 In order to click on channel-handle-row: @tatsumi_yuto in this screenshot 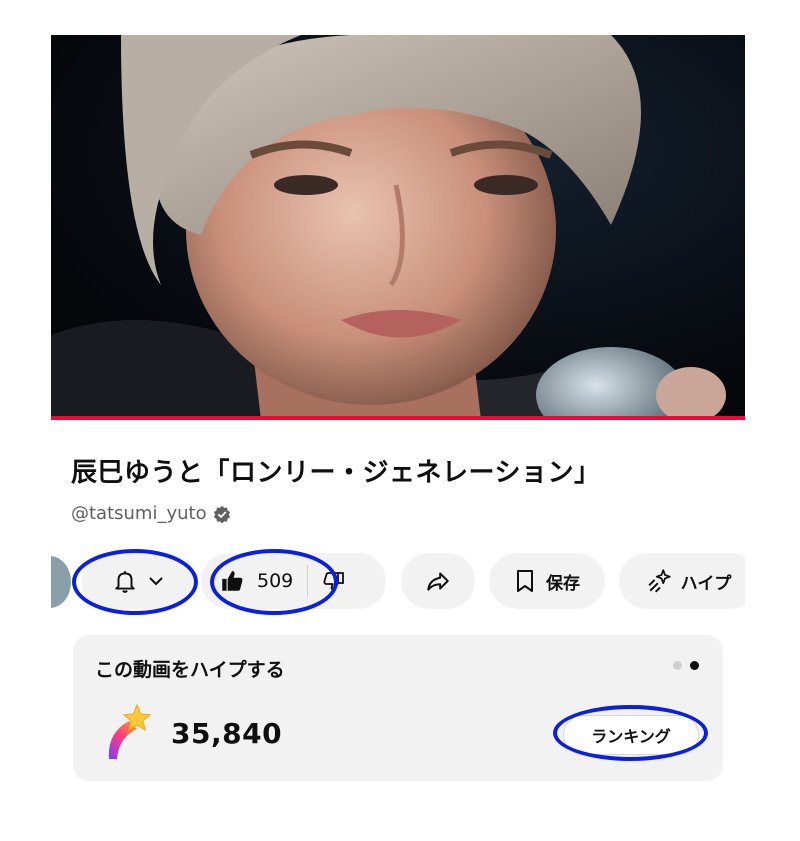, I will do `click(151, 513)`.